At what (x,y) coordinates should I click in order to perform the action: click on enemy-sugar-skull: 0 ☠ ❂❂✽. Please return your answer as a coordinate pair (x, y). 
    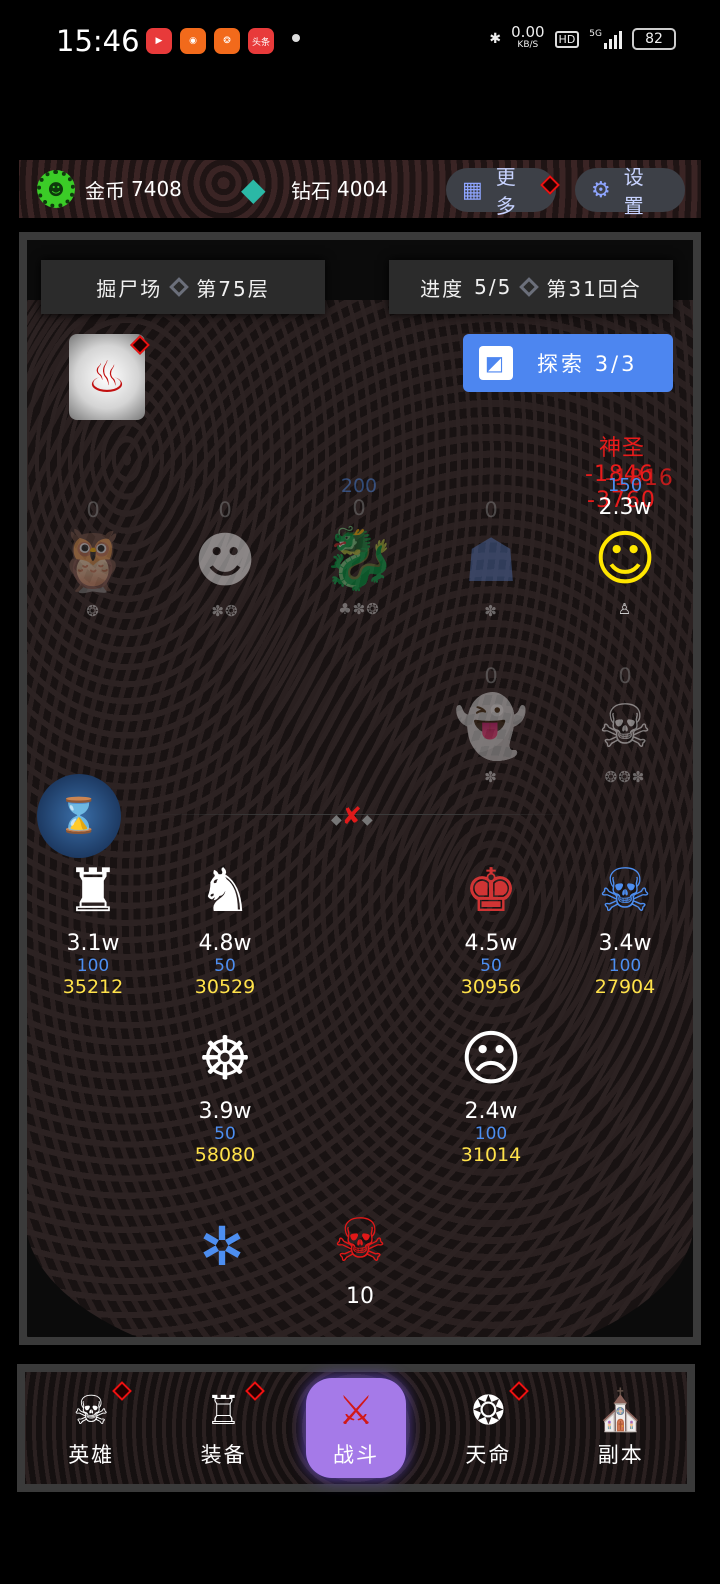
    Looking at the image, I should click on (625, 725).